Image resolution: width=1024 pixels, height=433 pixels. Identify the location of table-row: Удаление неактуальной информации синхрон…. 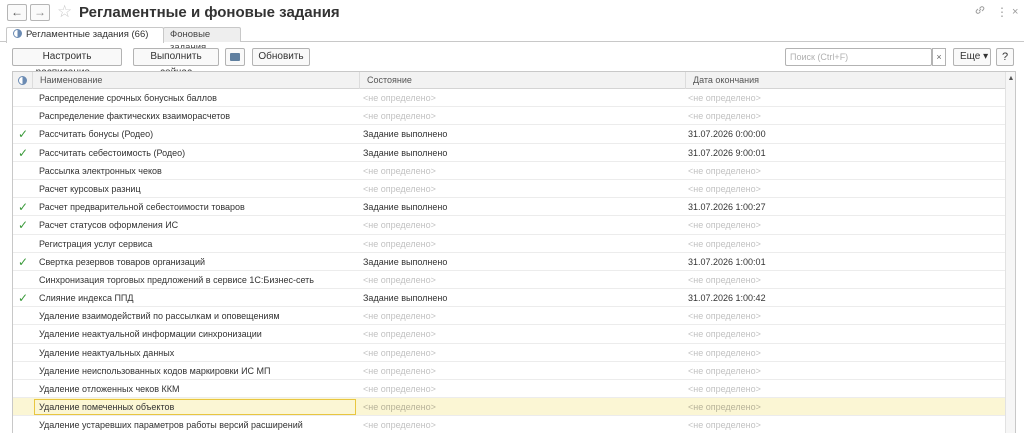
(509, 334).